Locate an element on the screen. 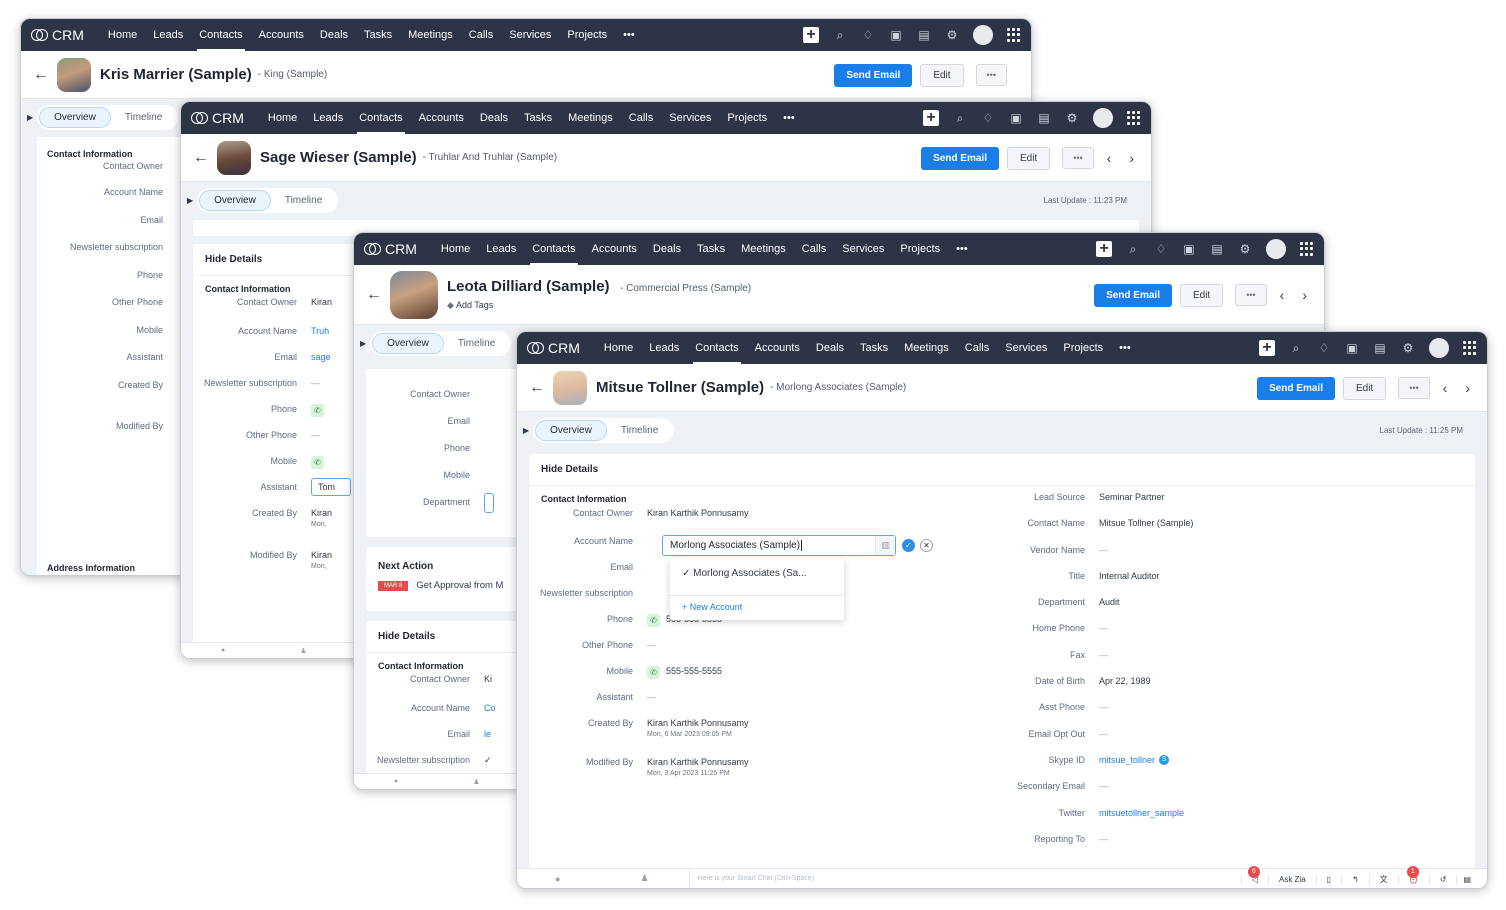 Image resolution: width=1506 pixels, height=910 pixels. new-account-link: + New Account is located at coordinates (757, 607).